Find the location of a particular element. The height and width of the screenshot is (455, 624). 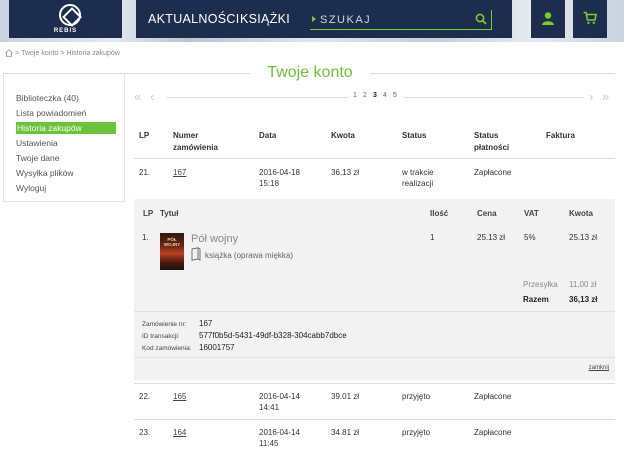

row-time: 11:45 is located at coordinates (269, 443).